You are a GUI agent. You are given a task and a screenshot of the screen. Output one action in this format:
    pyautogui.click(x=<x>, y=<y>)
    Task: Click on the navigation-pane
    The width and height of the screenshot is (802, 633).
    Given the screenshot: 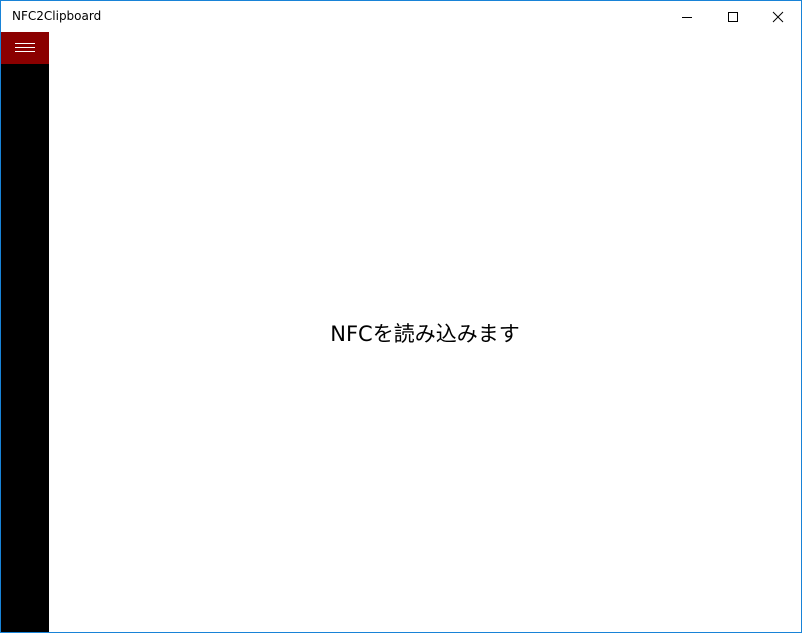 What is the action you would take?
    pyautogui.click(x=25, y=332)
    